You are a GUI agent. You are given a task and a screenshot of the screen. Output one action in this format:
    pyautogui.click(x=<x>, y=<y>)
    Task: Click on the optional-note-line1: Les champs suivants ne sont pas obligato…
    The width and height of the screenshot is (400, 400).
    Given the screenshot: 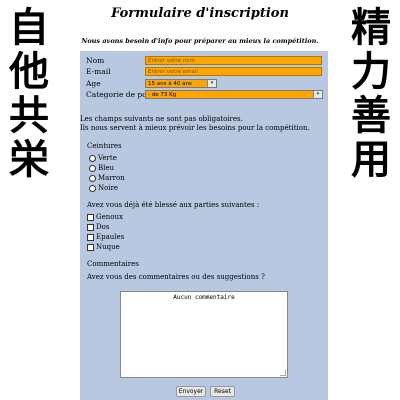 What is the action you would take?
    pyautogui.click(x=161, y=119)
    